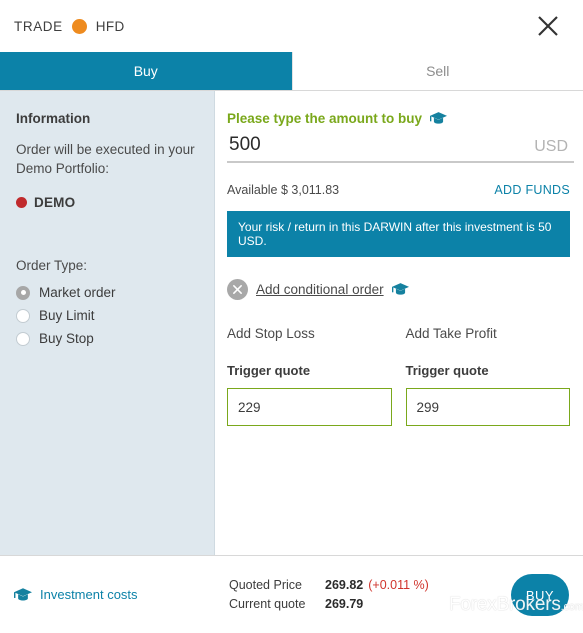 Image resolution: width=583 pixels, height=633 pixels. I want to click on take-profit-title: Add Take Profit, so click(451, 333).